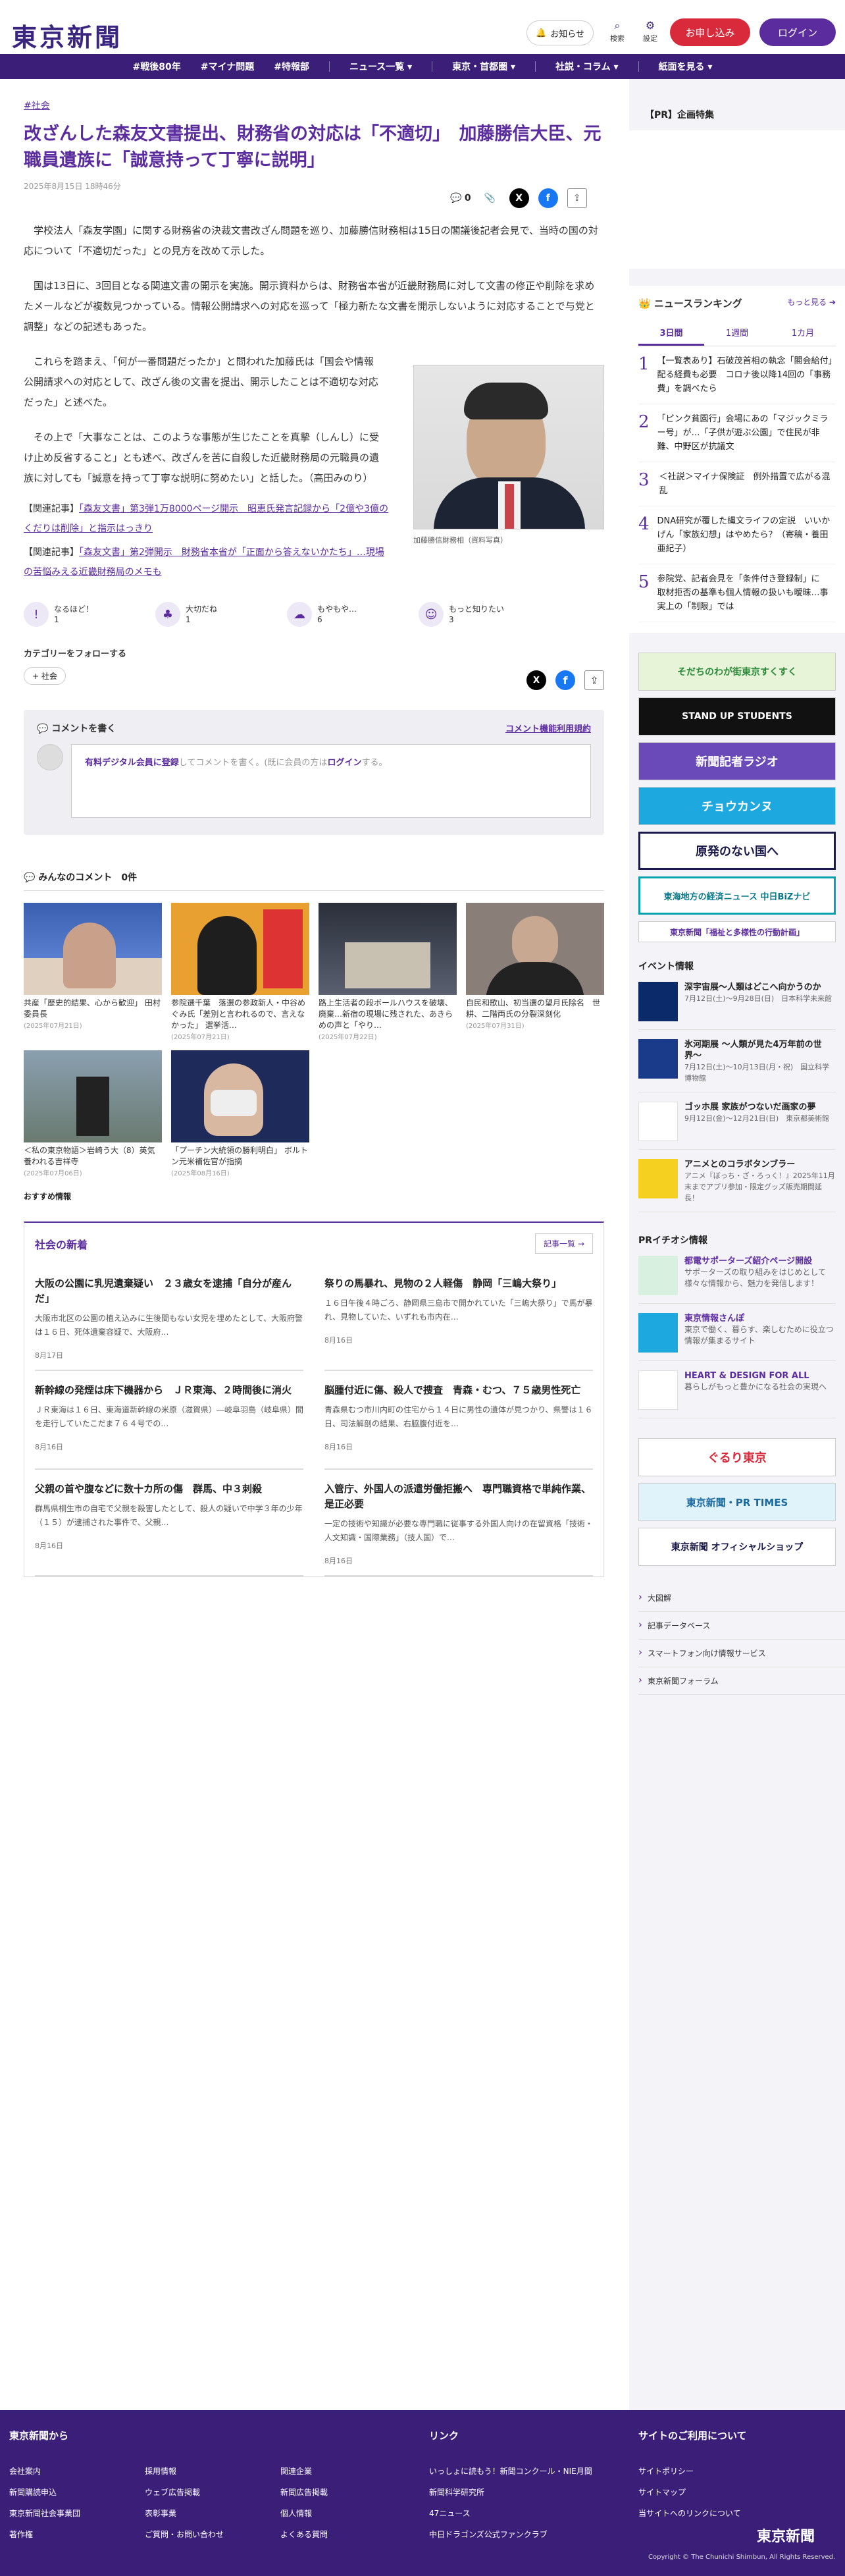  Describe the element at coordinates (37, 614) in the screenshot. I see `lightbulb-icon: !` at that location.